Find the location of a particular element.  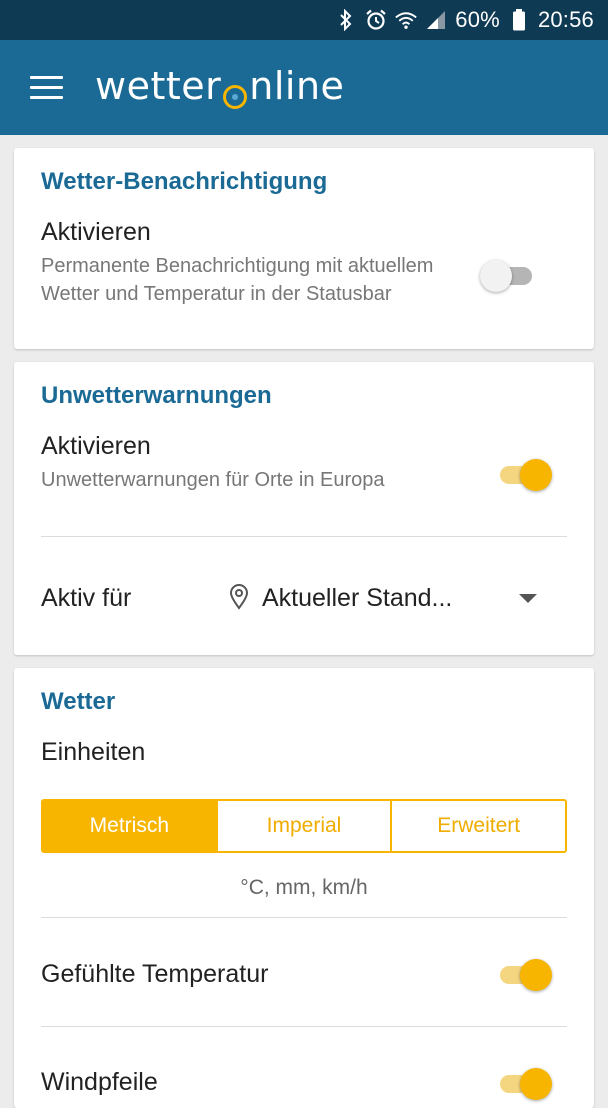

notification-activate-label: Aktivieren is located at coordinates (96, 232).